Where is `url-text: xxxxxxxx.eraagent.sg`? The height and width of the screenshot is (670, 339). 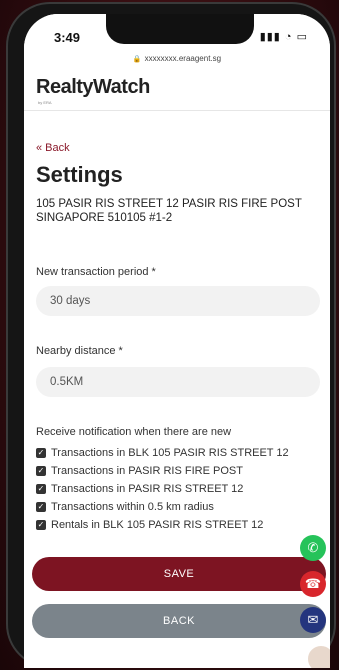 url-text: xxxxxxxx.eraagent.sg is located at coordinates (183, 58).